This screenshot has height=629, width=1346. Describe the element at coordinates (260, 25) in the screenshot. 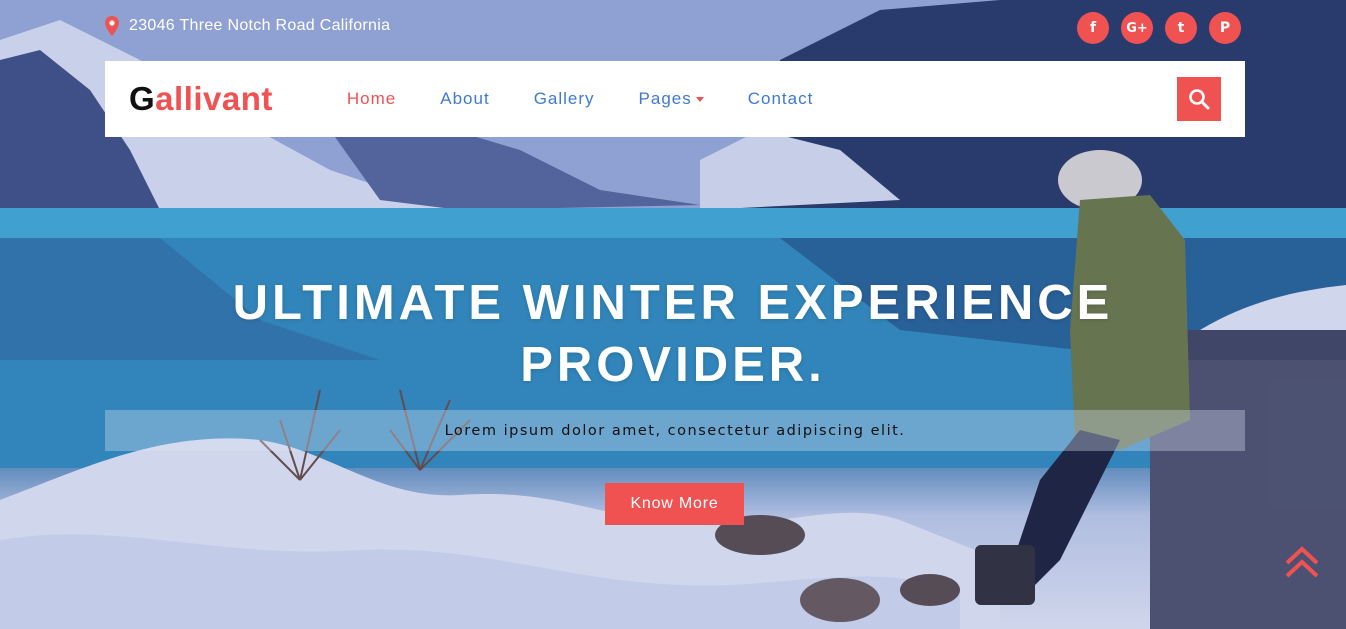

I see `address-text: 23046 Three Notch Road California` at that location.